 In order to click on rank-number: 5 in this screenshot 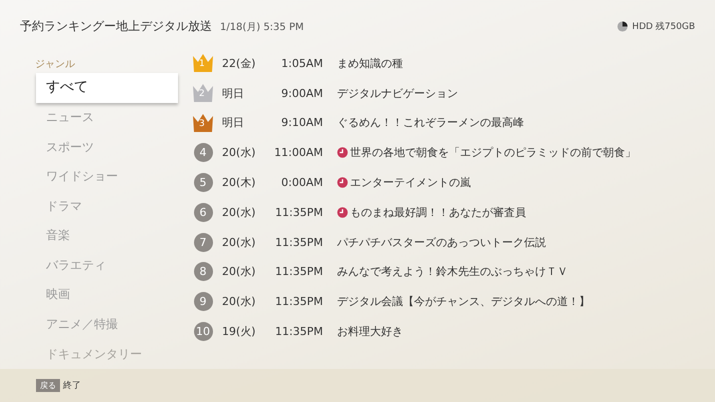, I will do `click(203, 182)`.